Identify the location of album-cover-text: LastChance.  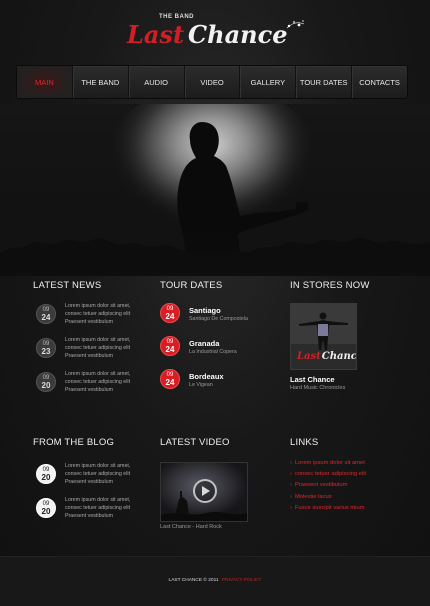
(327, 356).